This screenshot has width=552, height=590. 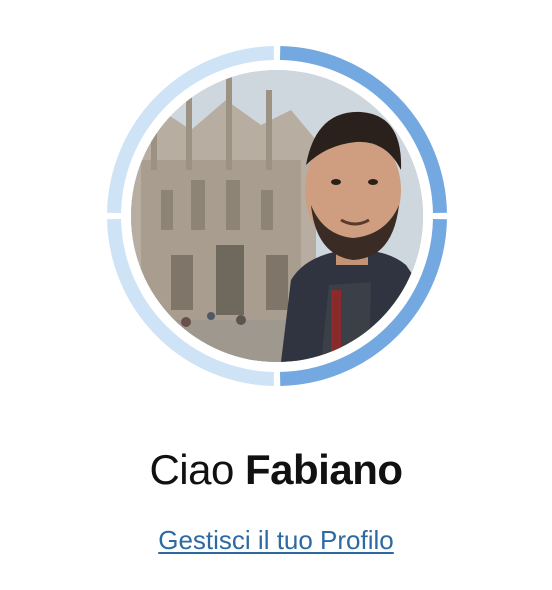 I want to click on profile-link-wrap: Gestisci il tuo Profilo, so click(x=276, y=540).